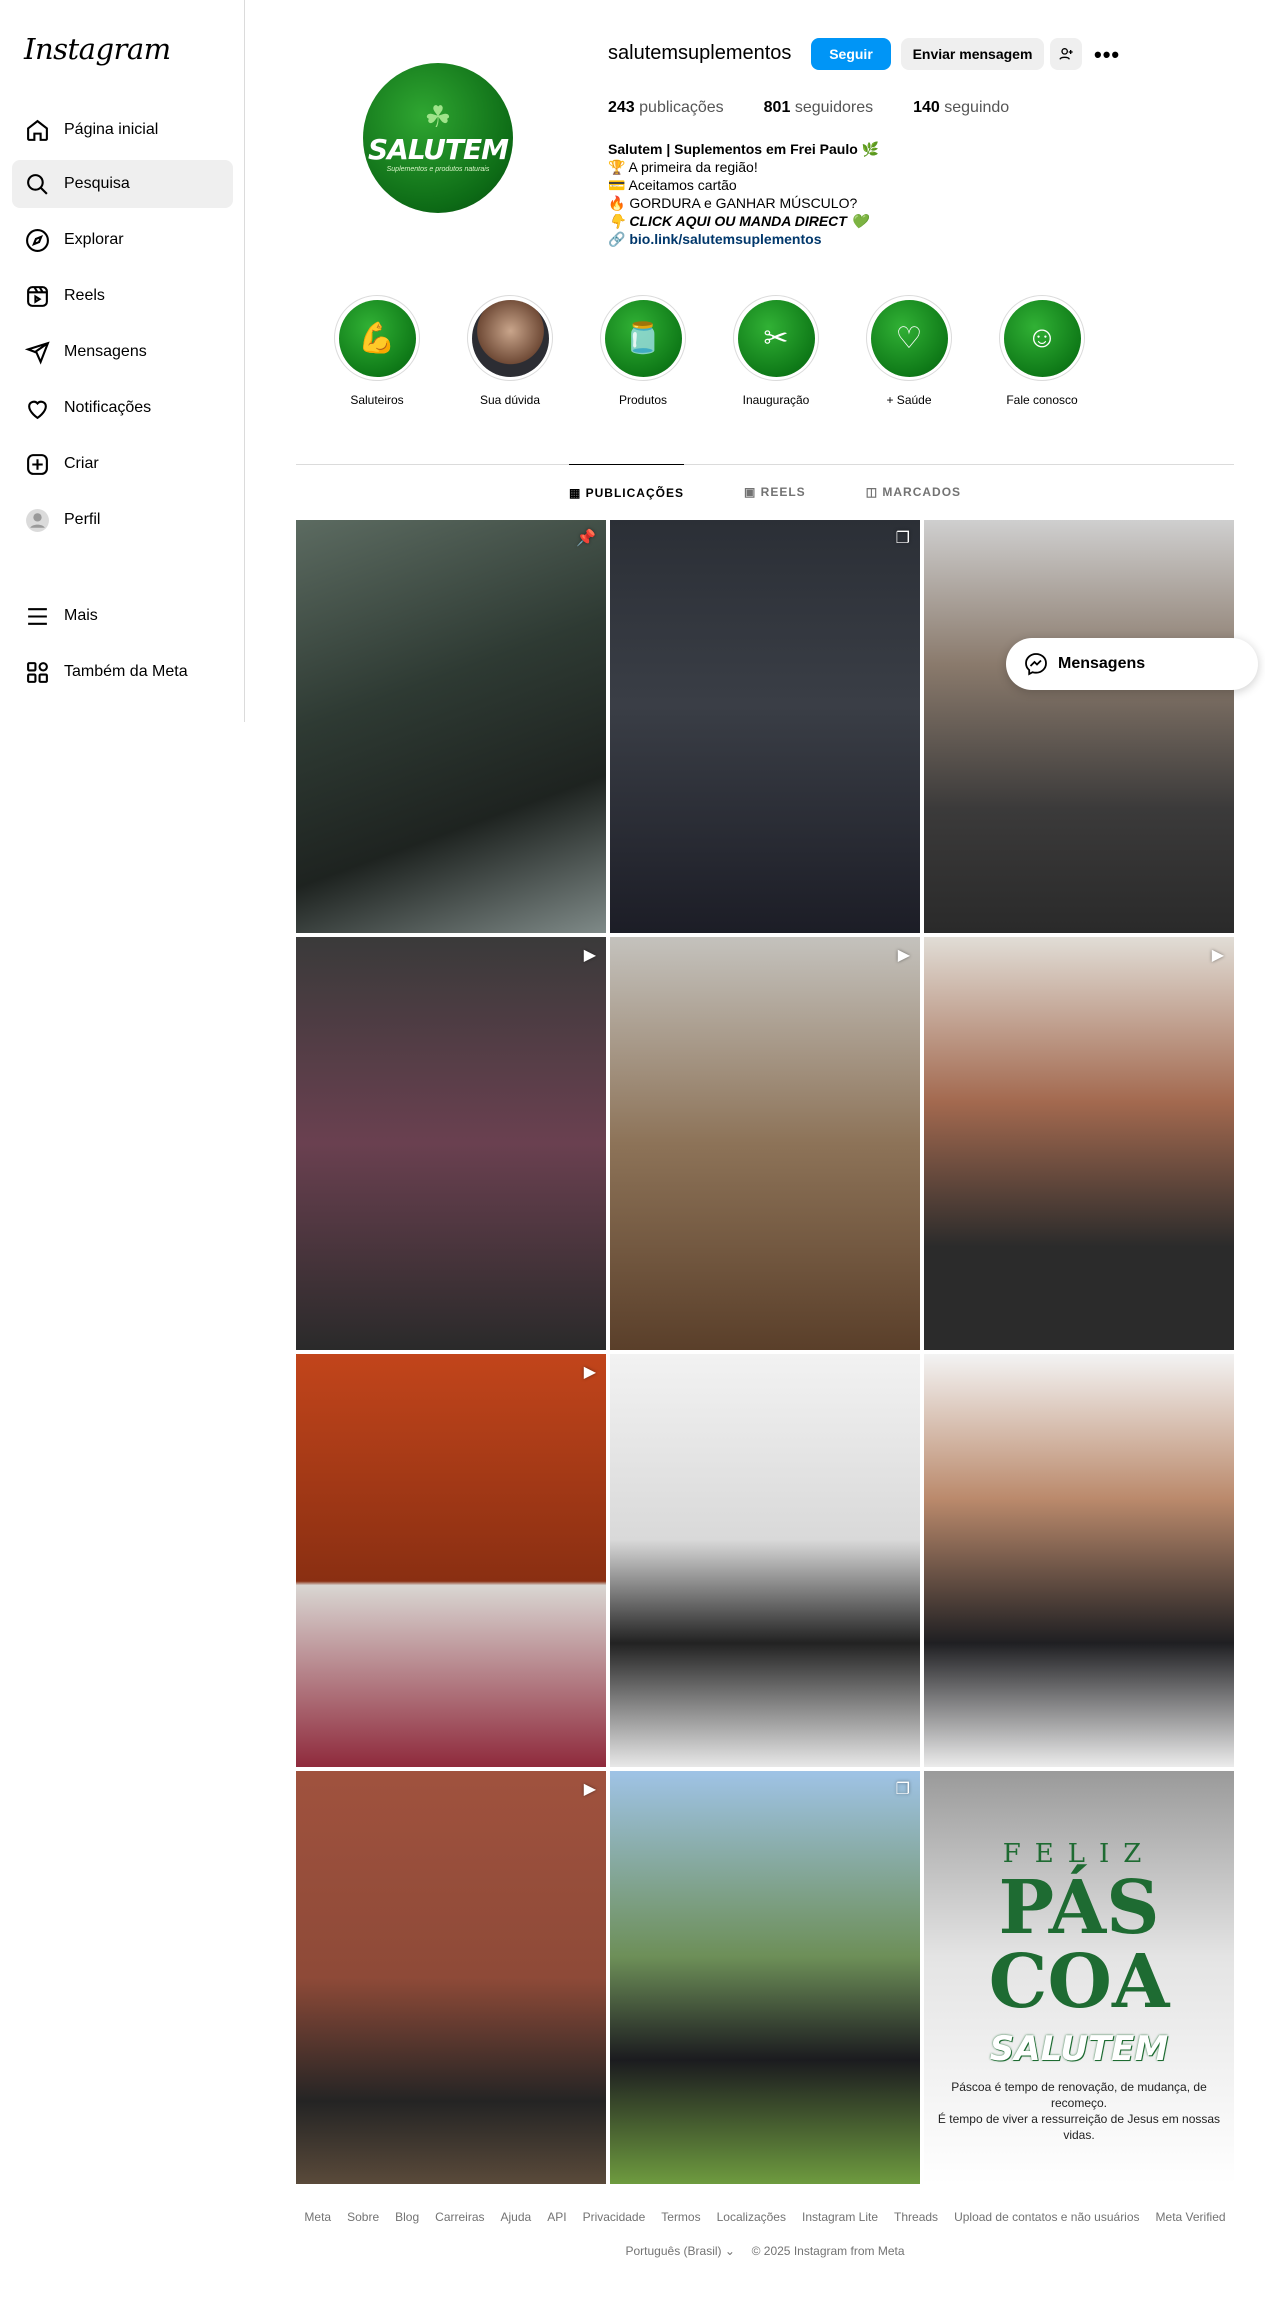 The image size is (1265, 2309). What do you see at coordinates (81, 463) in the screenshot?
I see `nav-label: Criar` at bounding box center [81, 463].